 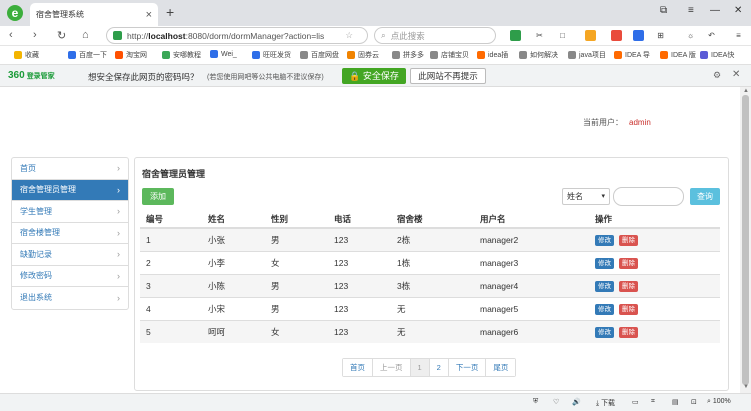 What do you see at coordinates (358, 367) in the screenshot?
I see `pager-first: 首页` at bounding box center [358, 367].